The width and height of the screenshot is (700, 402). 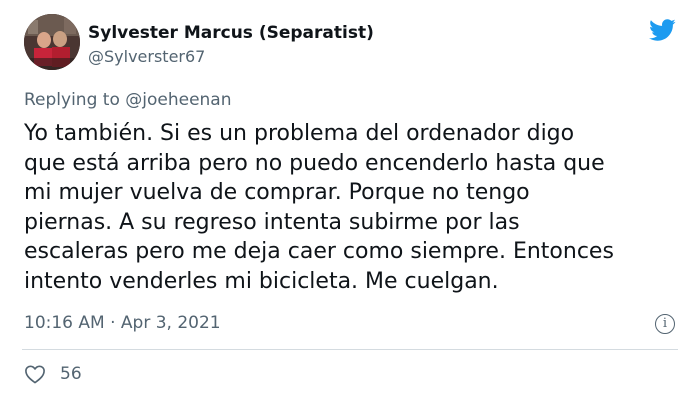 I want to click on reply-mention-link: @joeheenan, so click(x=178, y=100).